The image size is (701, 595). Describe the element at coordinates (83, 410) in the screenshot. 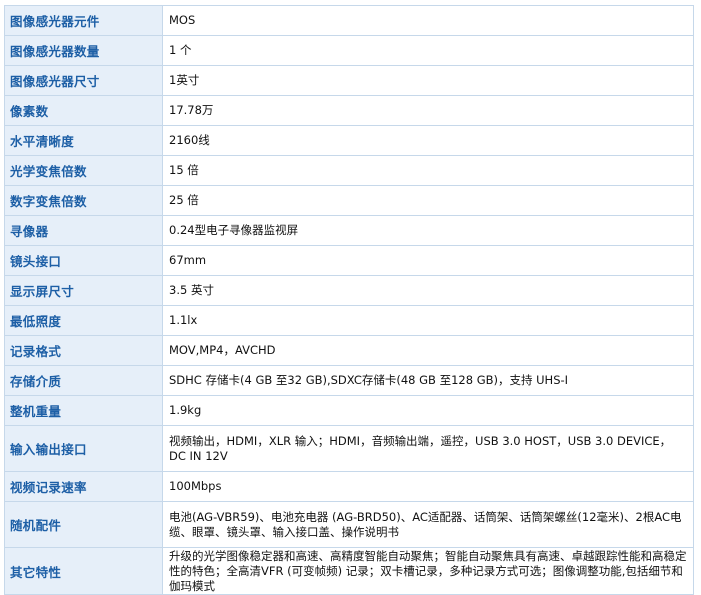

I see `spec-label: 整机重量` at that location.